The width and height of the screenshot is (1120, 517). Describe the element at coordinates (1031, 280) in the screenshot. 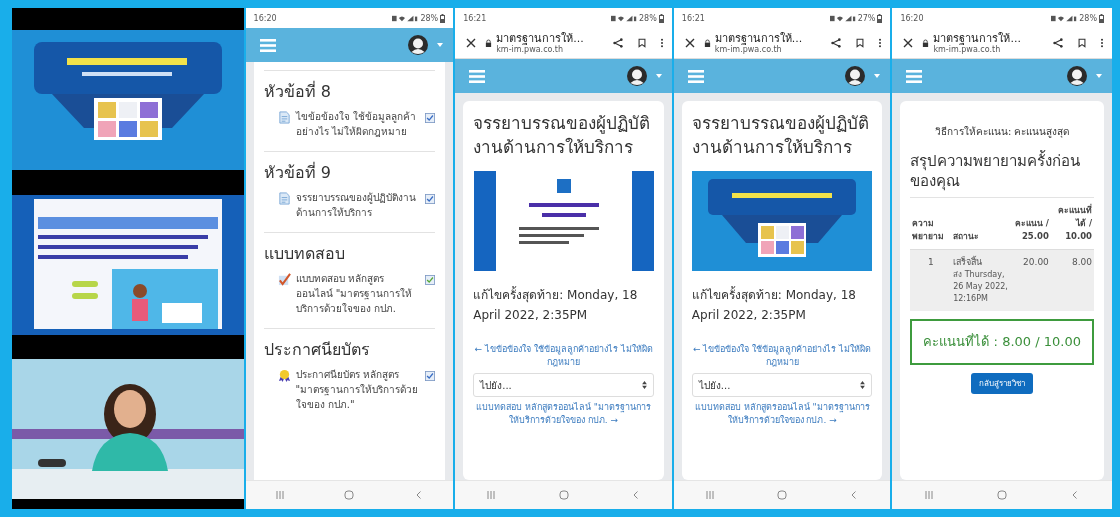

I see `table-cell: 20.00` at that location.